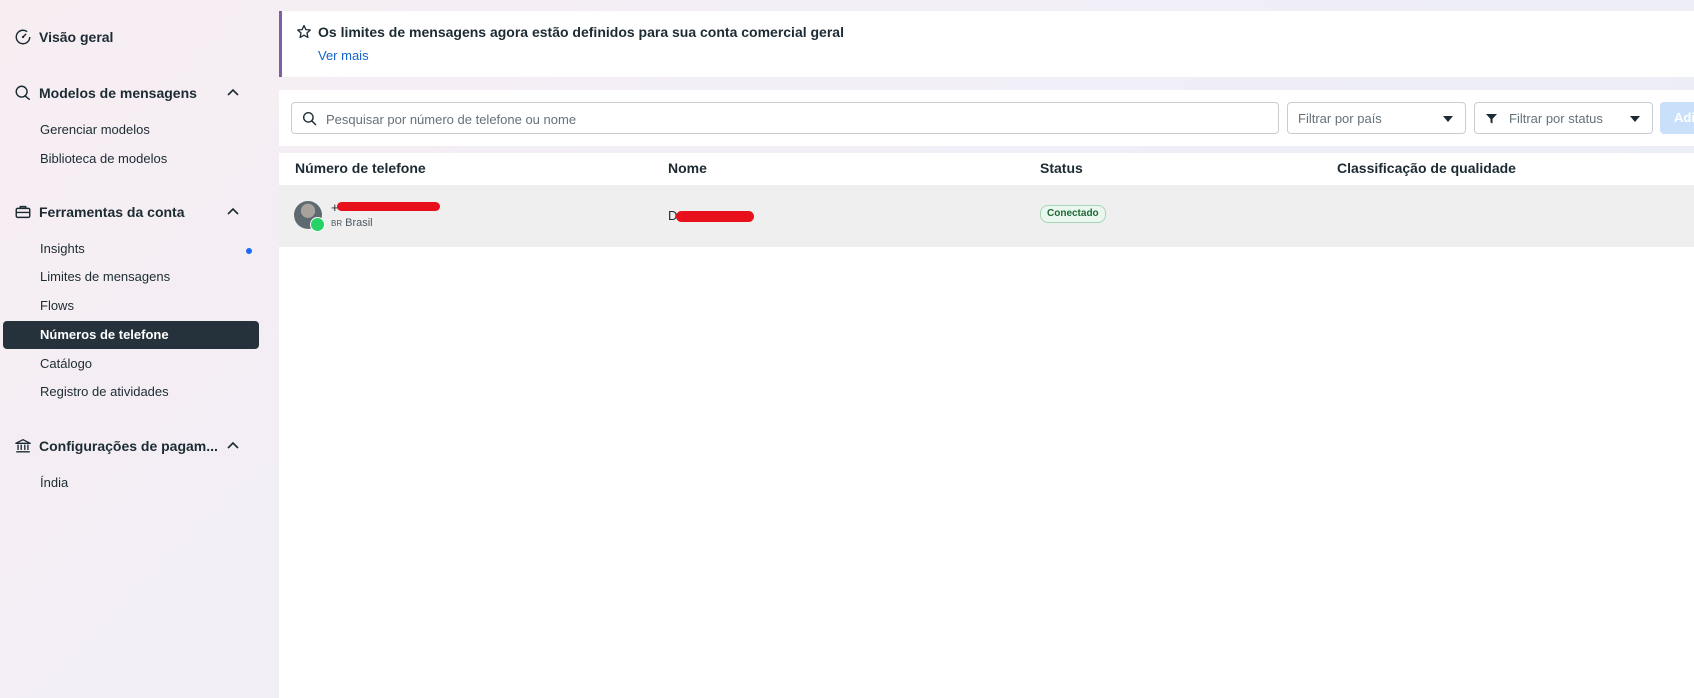  Describe the element at coordinates (360, 168) in the screenshot. I see `column-header-phone: Número de telefone` at that location.